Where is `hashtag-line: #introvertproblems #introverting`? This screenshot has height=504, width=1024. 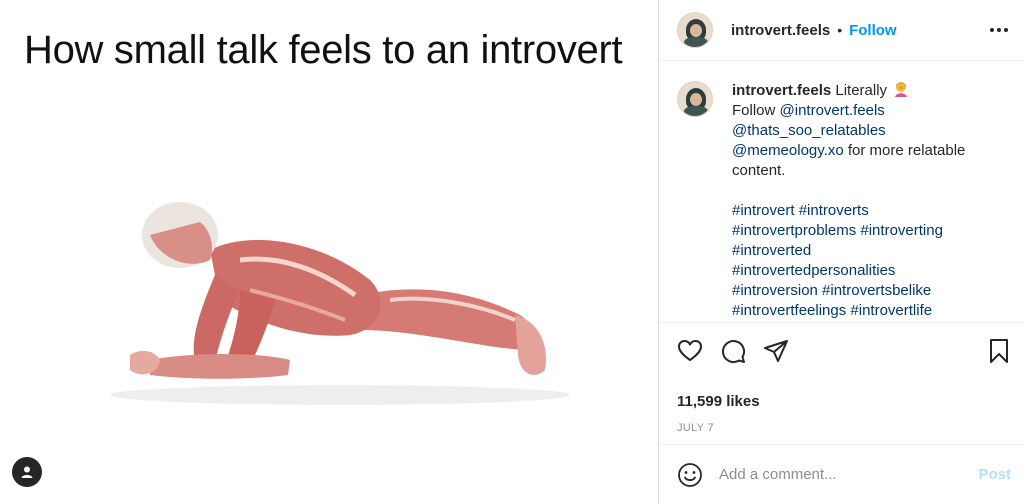 hashtag-line: #introvertproblems #introverting is located at coordinates (837, 230).